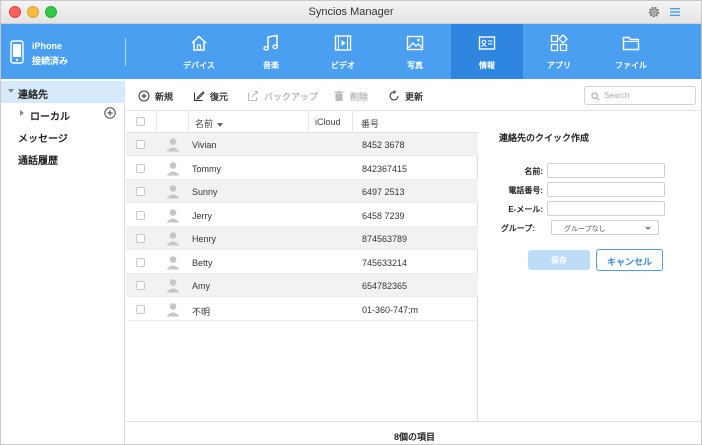  Describe the element at coordinates (199, 96) in the screenshot. I see `edit-icon` at that location.